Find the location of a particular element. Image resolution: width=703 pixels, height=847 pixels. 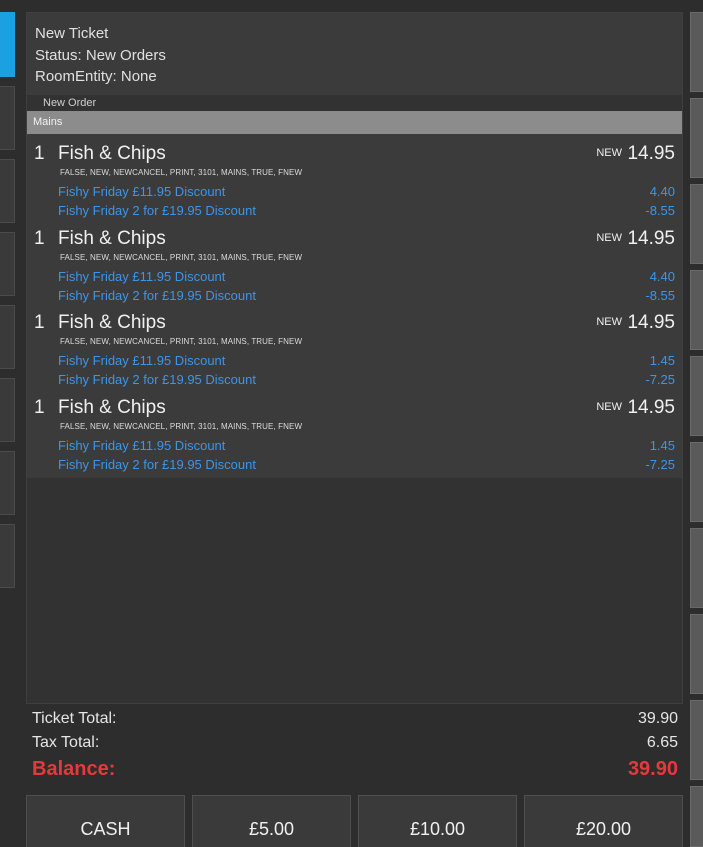

tax-total-label: Tax Total: is located at coordinates (66, 742).